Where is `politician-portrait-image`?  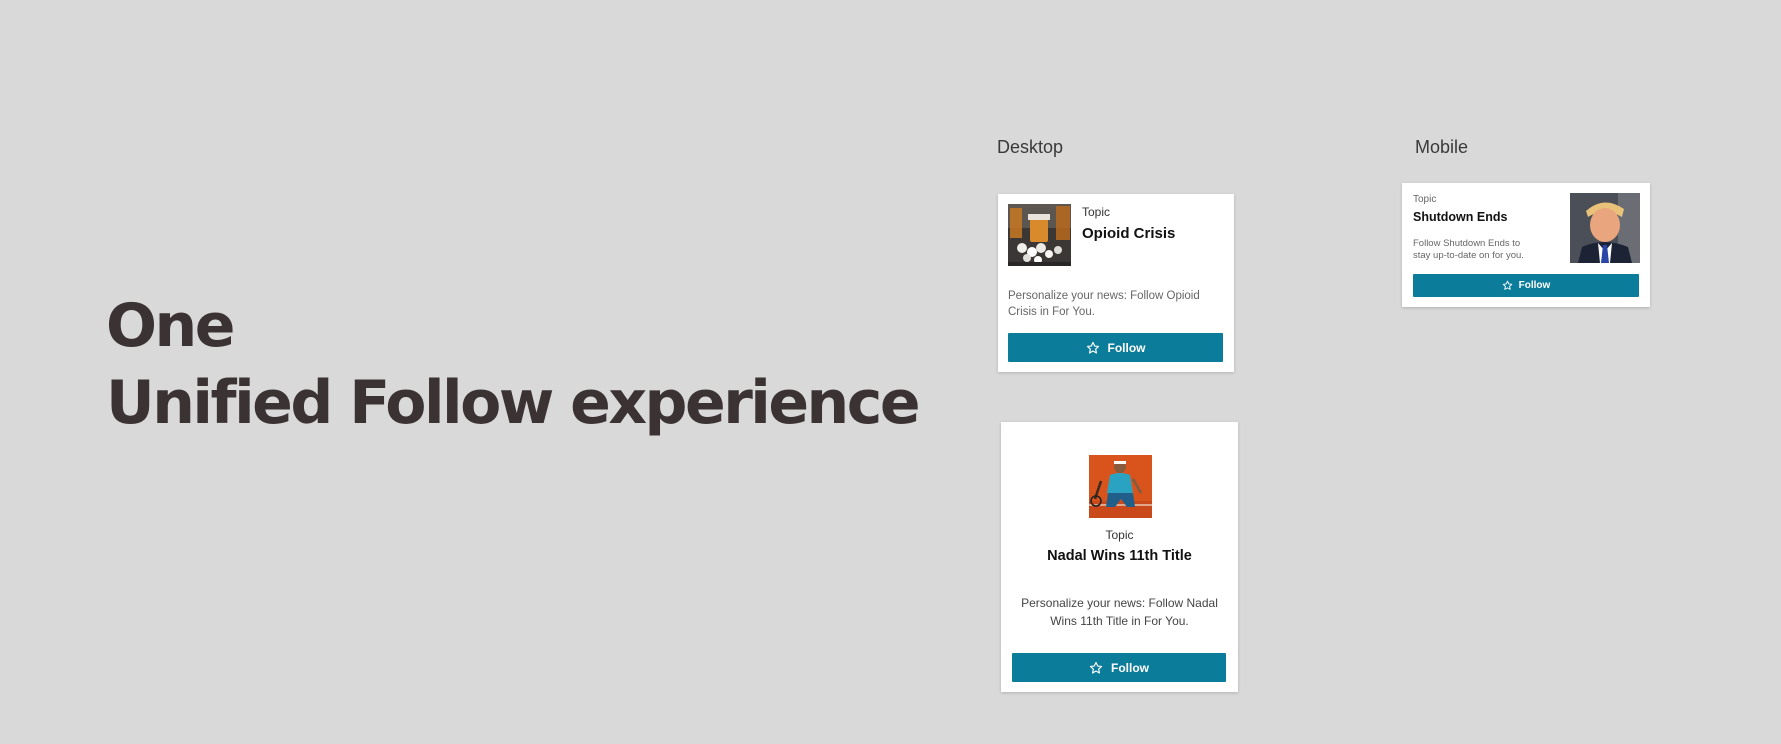
politician-portrait-image is located at coordinates (1605, 228).